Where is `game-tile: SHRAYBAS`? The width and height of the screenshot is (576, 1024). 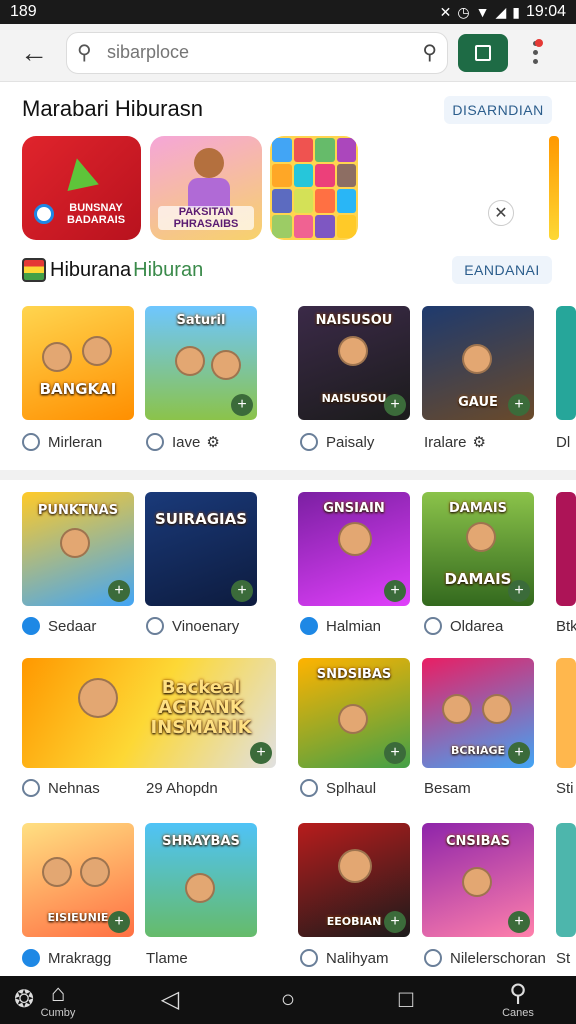 game-tile: SHRAYBAS is located at coordinates (201, 880).